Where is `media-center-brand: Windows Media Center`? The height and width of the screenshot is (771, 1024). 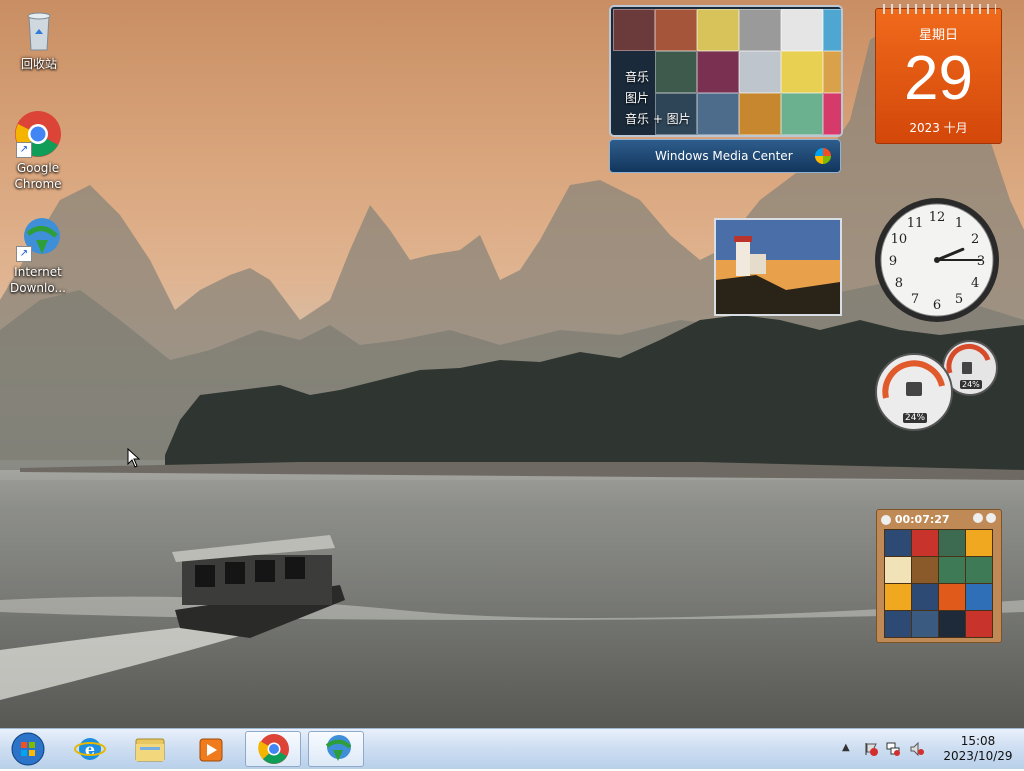 media-center-brand: Windows Media Center is located at coordinates (724, 156).